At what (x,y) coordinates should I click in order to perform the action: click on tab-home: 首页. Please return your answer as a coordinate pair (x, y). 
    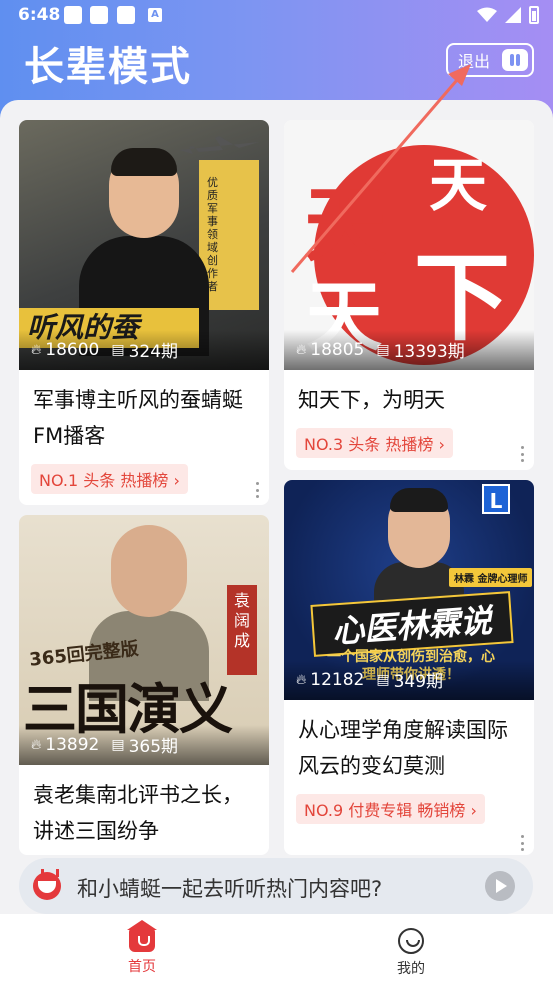
    Looking at the image, I should click on (142, 948).